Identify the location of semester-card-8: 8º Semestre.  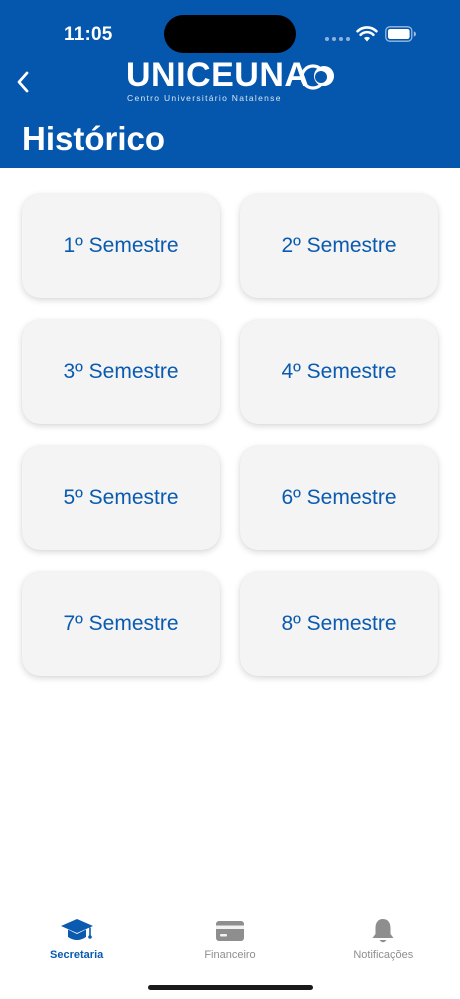
(339, 624).